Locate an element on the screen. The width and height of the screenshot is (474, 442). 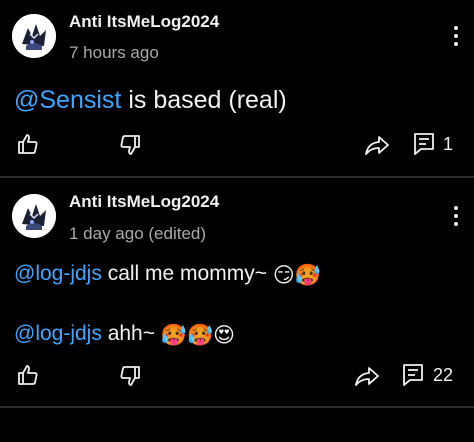
emoji-group: 🥵🥵😍 is located at coordinates (198, 335).